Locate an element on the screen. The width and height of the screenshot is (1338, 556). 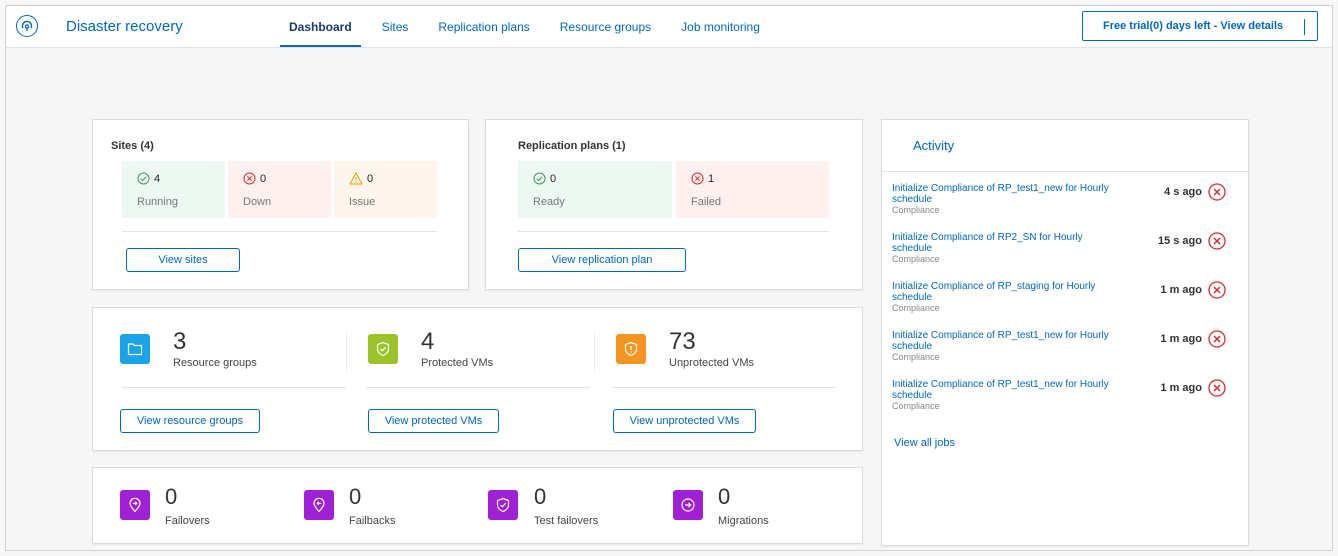
failbacks-label: Failbacks is located at coordinates (372, 521).